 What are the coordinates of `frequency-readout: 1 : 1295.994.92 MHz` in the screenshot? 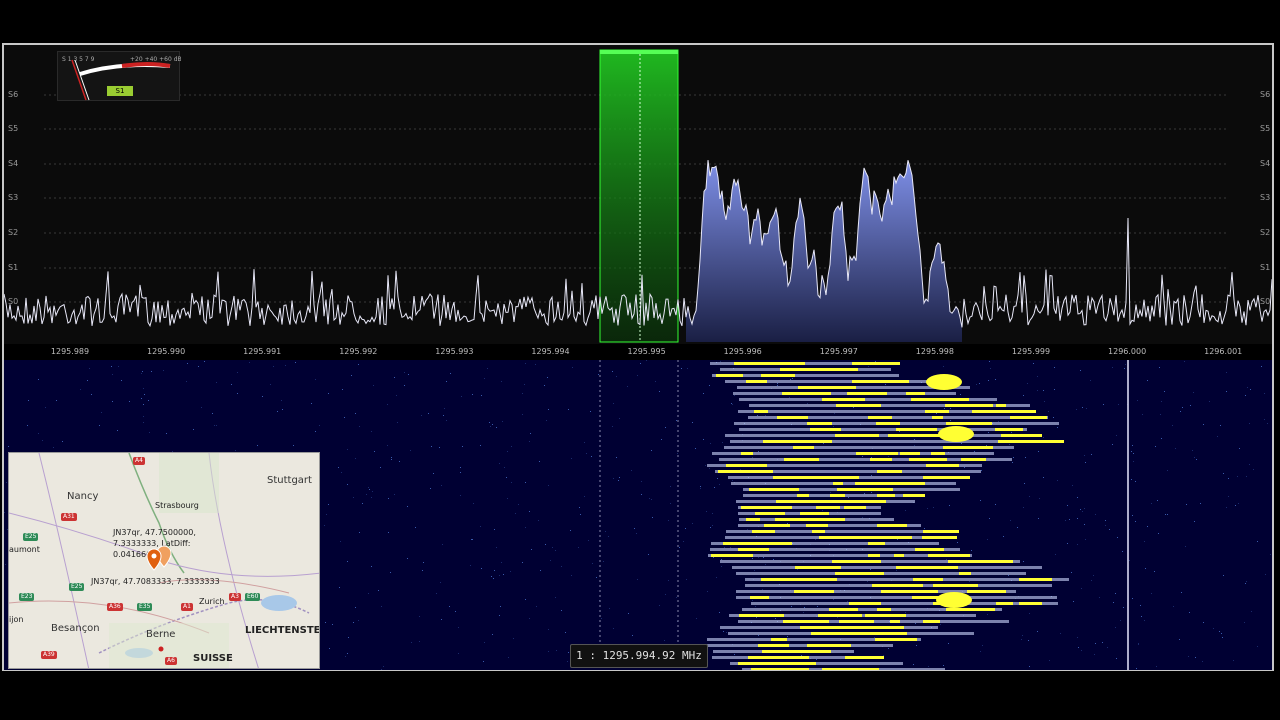 It's located at (639, 656).